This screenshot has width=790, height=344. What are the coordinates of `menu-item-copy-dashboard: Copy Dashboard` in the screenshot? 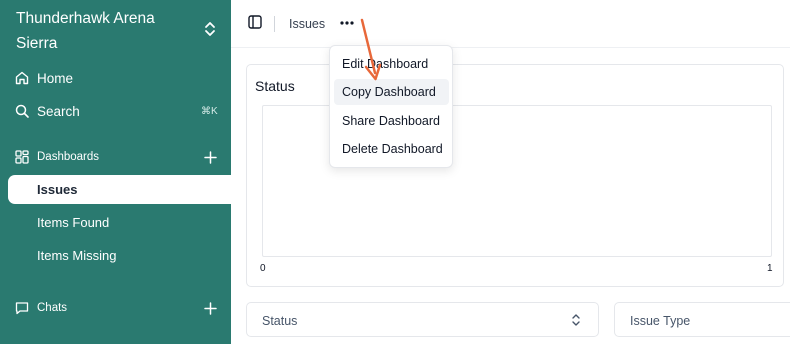 It's located at (391, 92).